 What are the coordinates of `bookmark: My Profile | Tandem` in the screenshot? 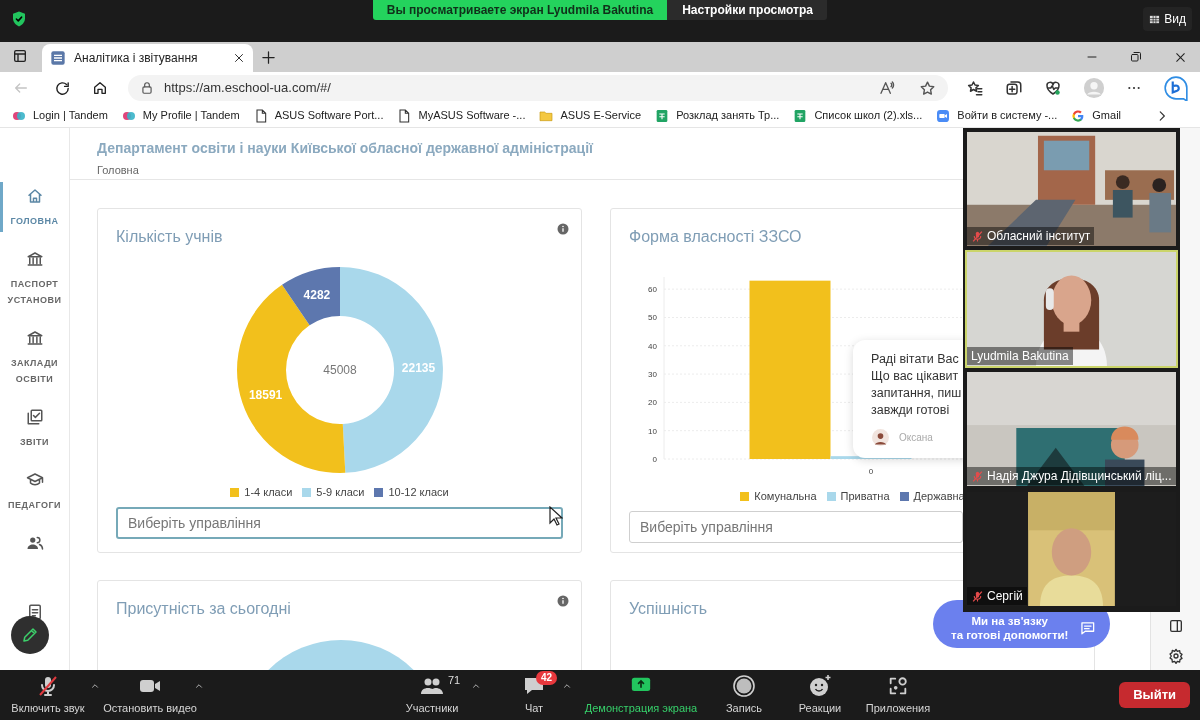 It's located at (180, 115).